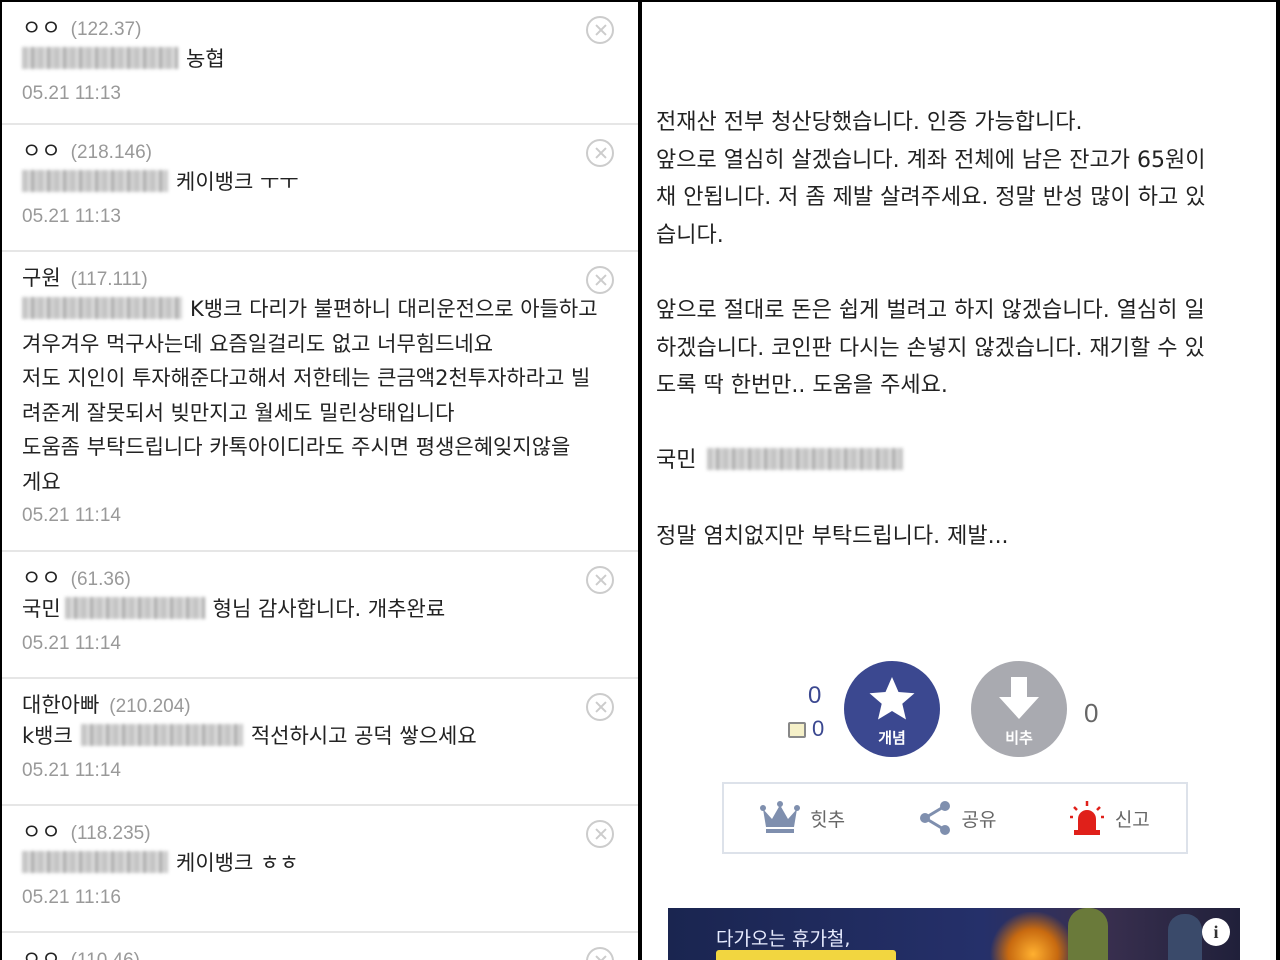  Describe the element at coordinates (806, 955) in the screenshot. I see `banner-subtext` at that location.